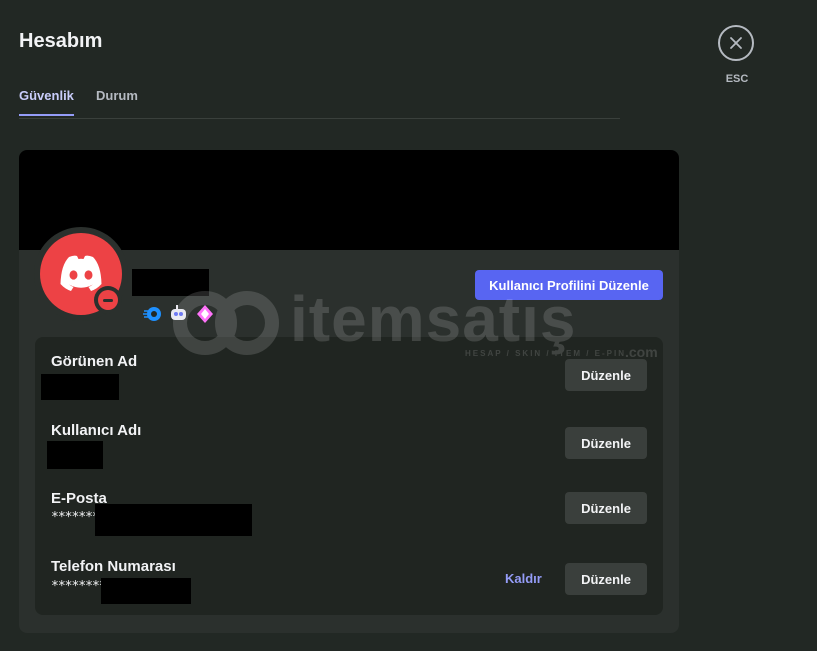 This screenshot has height=651, width=817. What do you see at coordinates (173, 520) in the screenshot?
I see `email-value-redacted` at bounding box center [173, 520].